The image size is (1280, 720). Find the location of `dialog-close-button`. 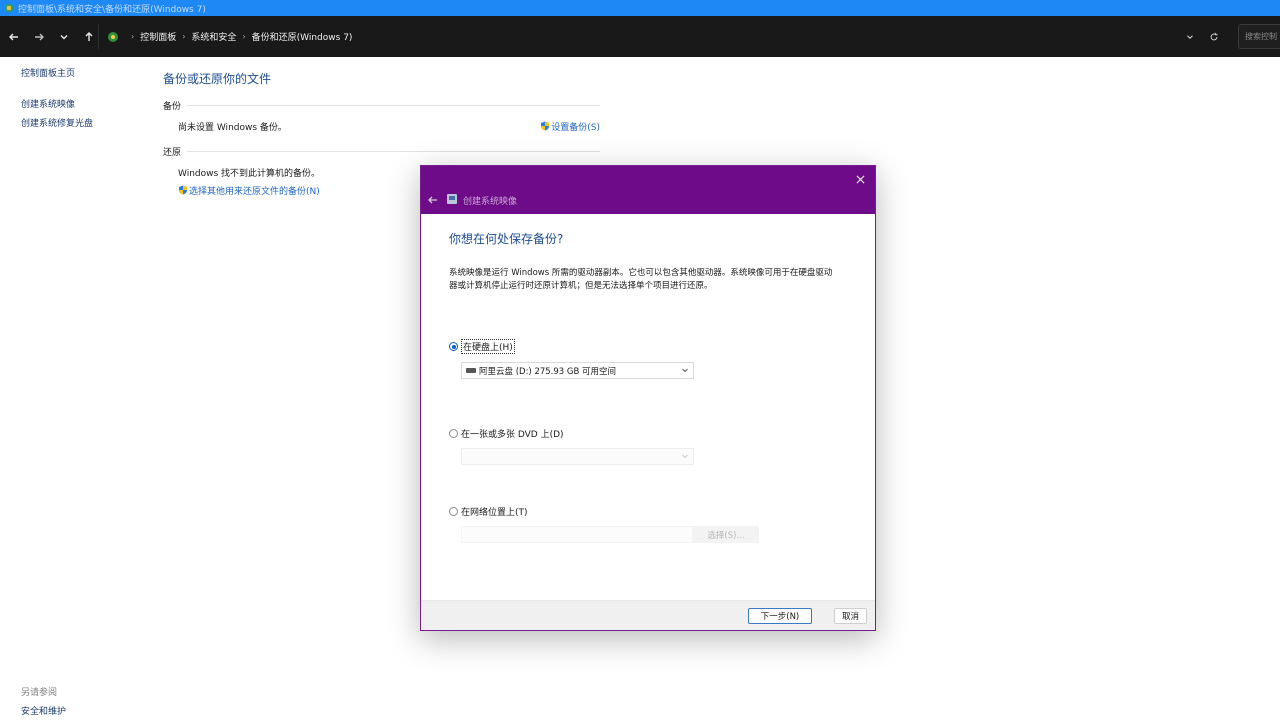

dialog-close-button is located at coordinates (860, 179).